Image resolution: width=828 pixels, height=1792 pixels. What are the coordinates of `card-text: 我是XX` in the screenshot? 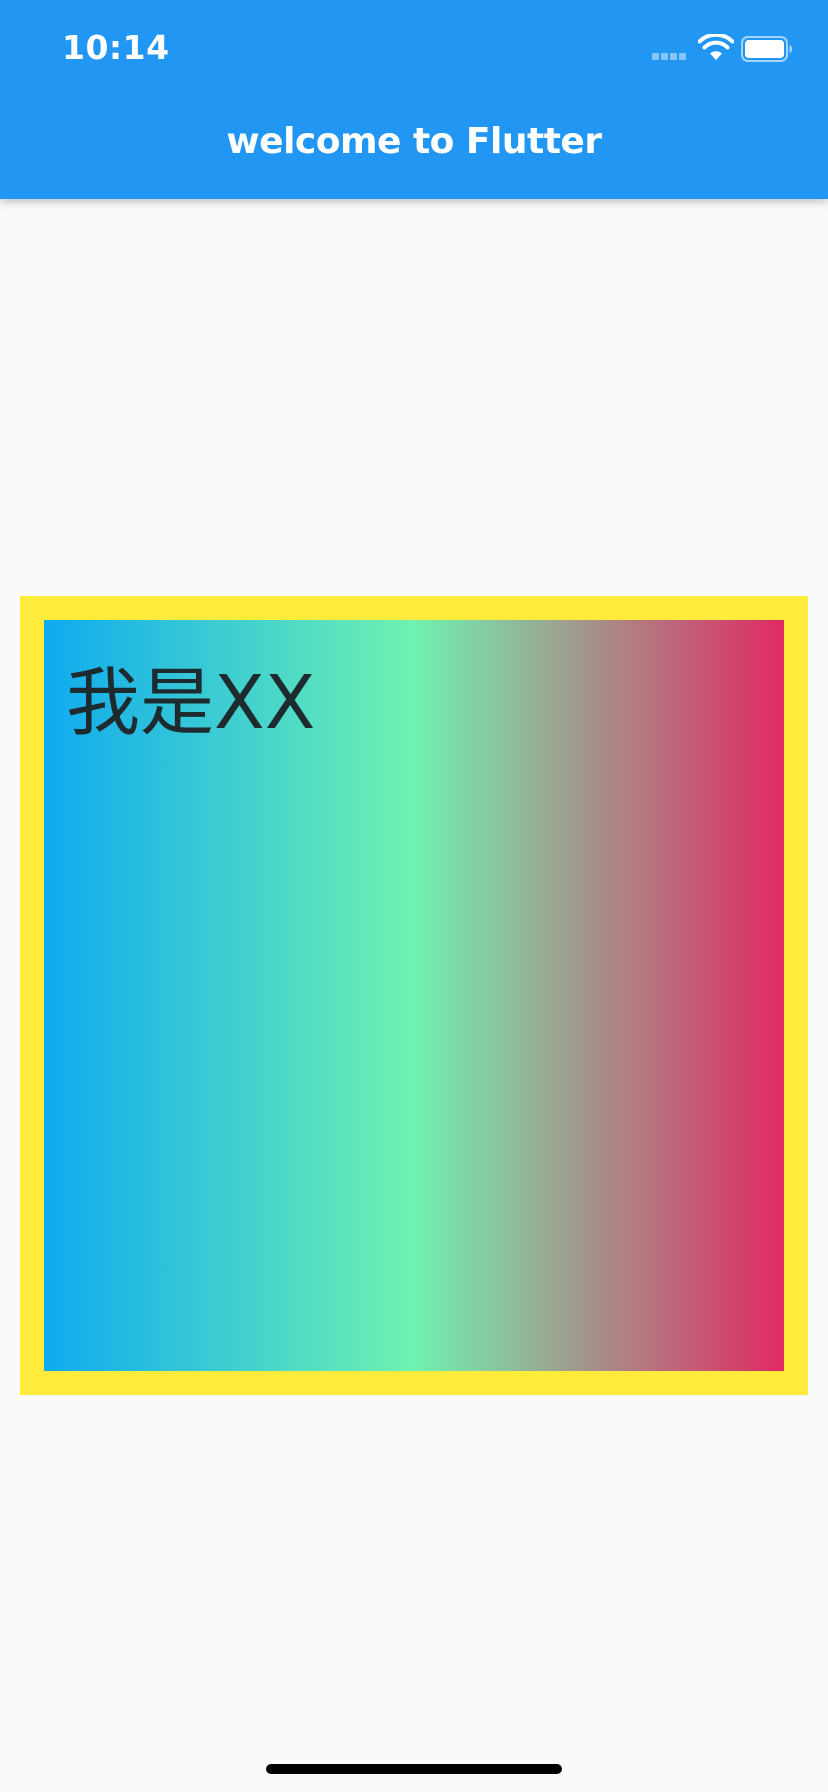 It's located at (191, 703).